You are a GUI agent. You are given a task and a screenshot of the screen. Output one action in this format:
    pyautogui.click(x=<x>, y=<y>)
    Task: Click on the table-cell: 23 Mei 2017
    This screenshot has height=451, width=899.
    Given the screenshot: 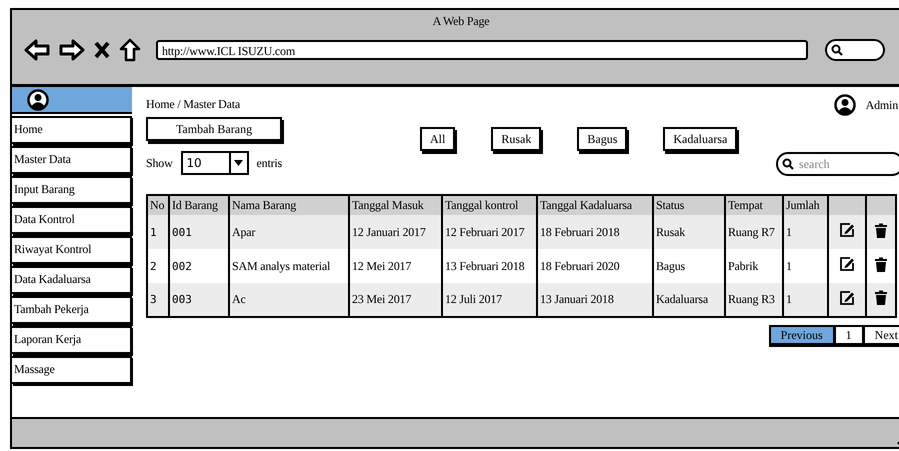 What is the action you would take?
    pyautogui.click(x=395, y=300)
    